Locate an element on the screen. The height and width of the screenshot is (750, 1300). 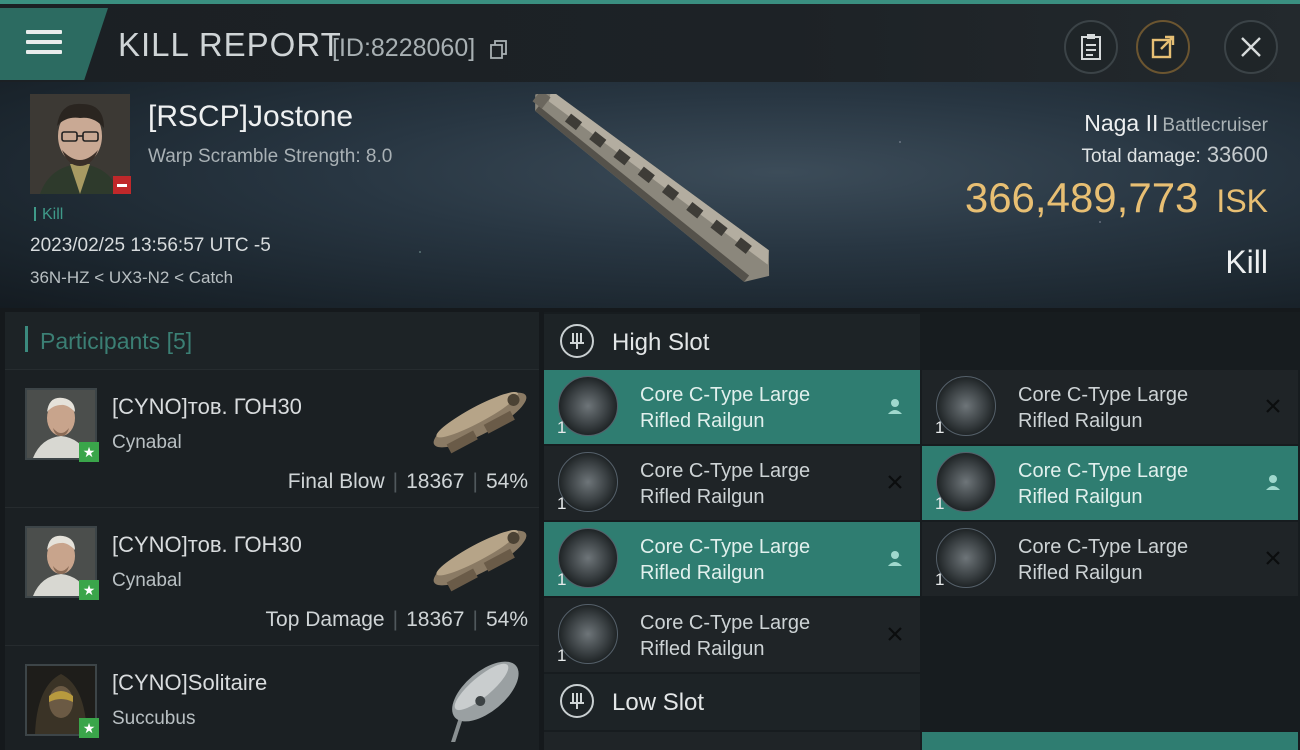
victim-ship: Naga II Battlecruiser is located at coordinates (1176, 123).